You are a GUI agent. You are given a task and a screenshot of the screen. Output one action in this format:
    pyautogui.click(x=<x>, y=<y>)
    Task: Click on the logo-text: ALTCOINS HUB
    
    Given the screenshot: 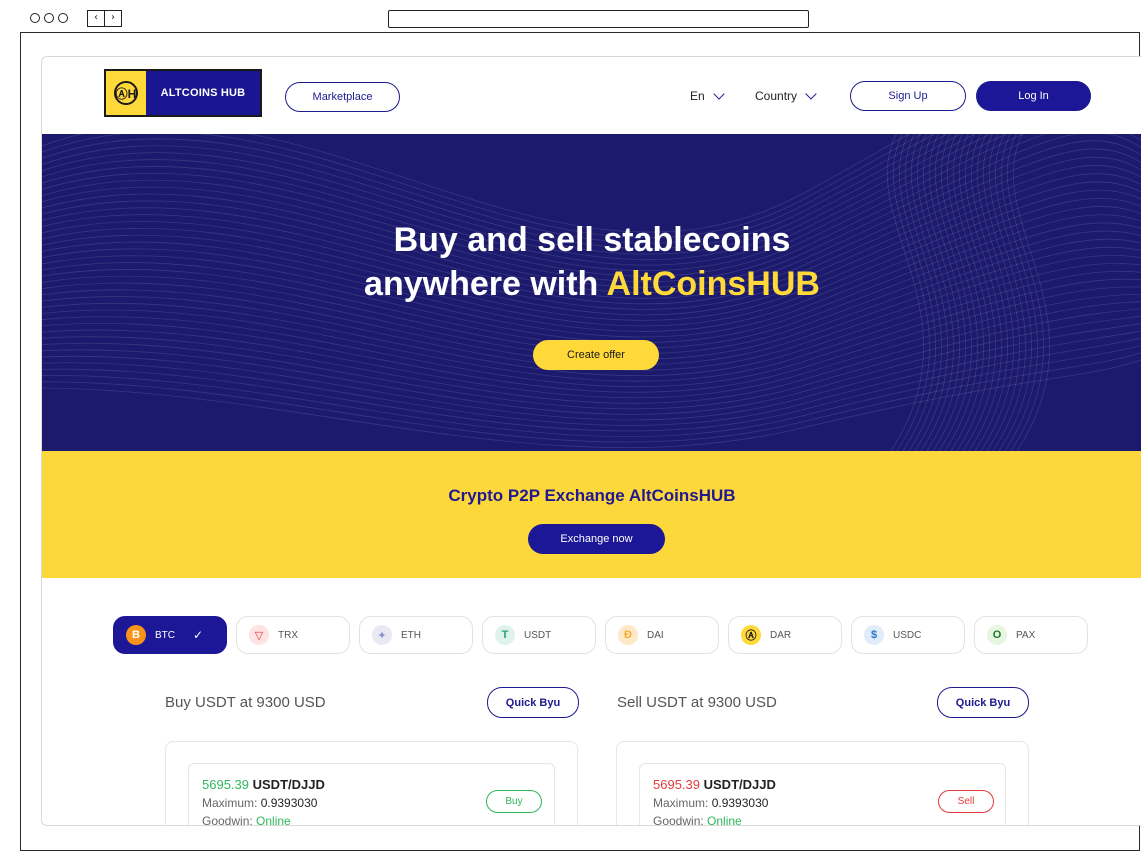 What is the action you would take?
    pyautogui.click(x=203, y=93)
    